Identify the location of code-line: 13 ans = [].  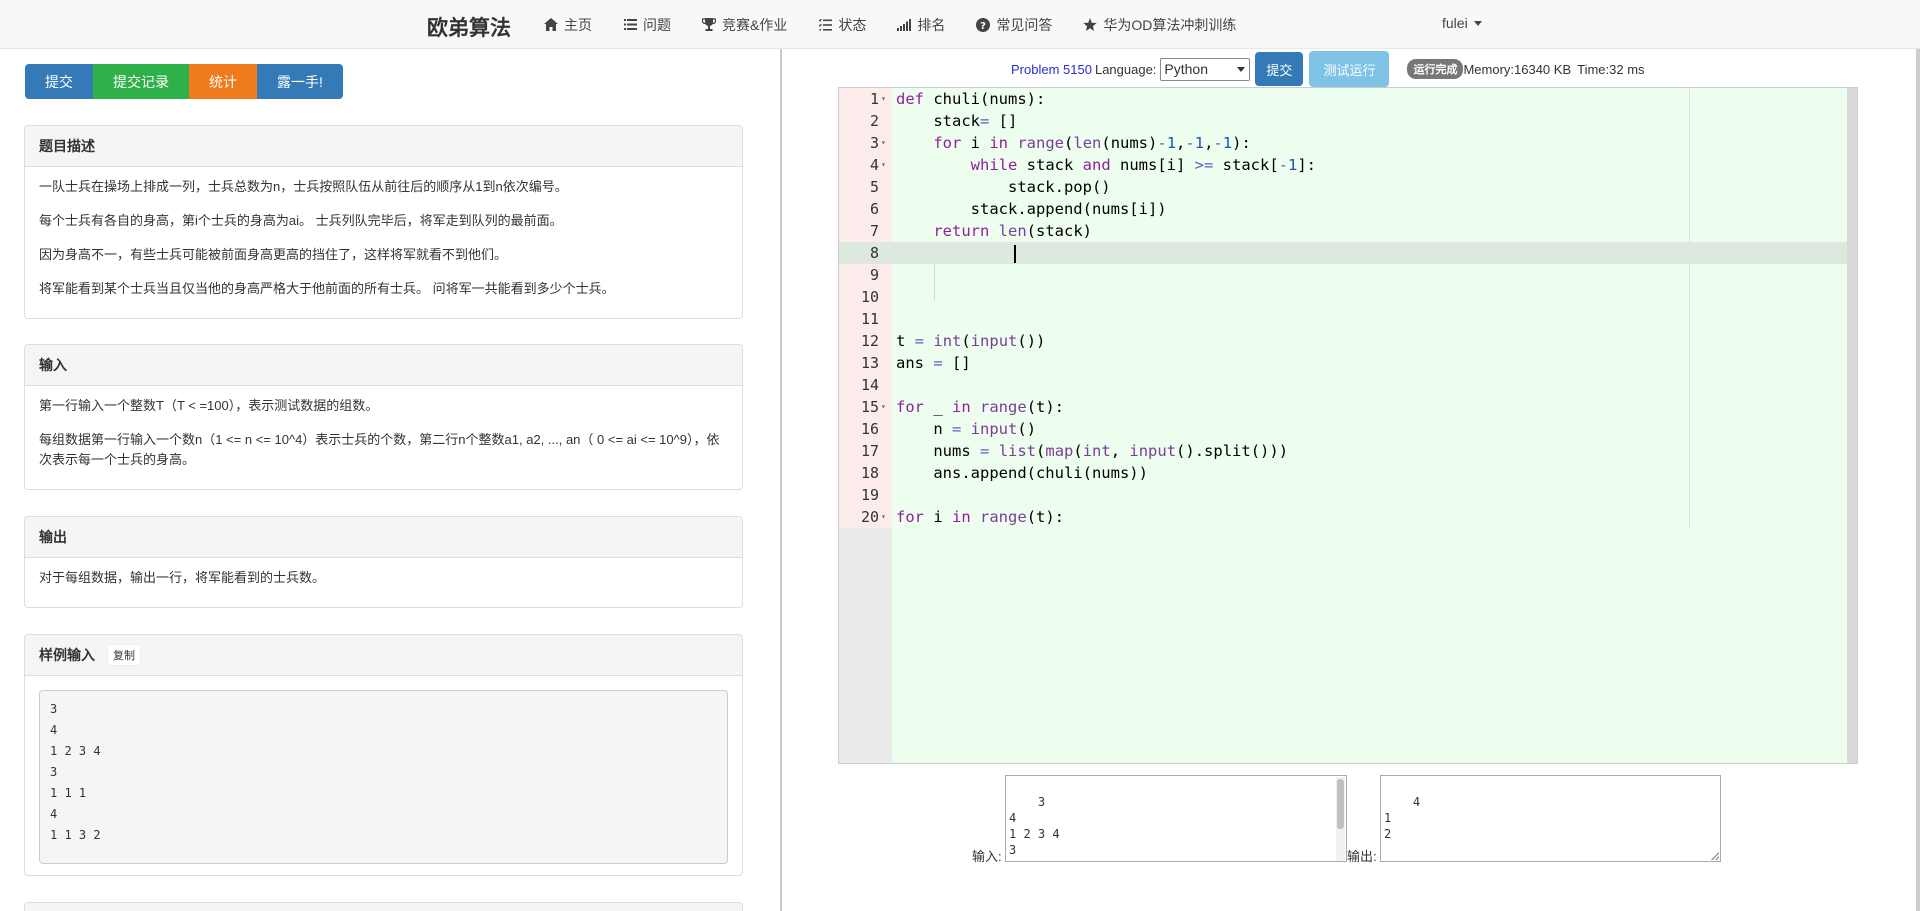
(1348, 363).